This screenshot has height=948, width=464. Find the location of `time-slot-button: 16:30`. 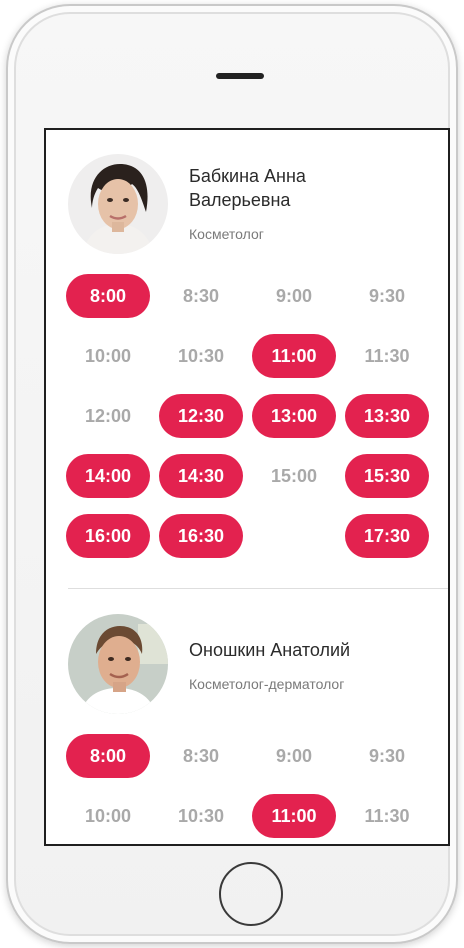

time-slot-button: 16:30 is located at coordinates (201, 536).